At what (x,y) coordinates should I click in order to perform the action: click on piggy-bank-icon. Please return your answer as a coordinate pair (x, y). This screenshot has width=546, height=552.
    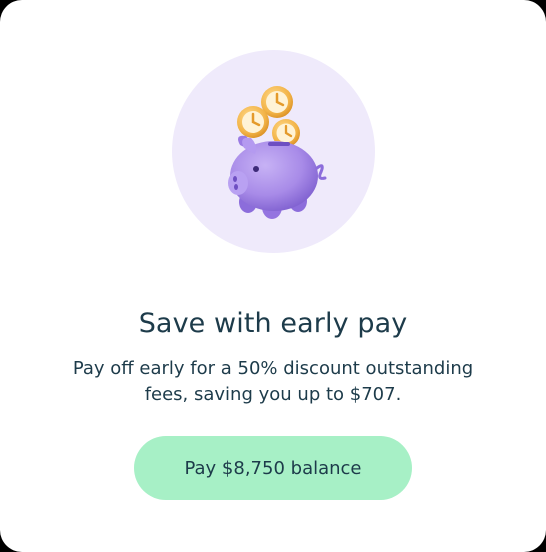
    Looking at the image, I should click on (277, 152).